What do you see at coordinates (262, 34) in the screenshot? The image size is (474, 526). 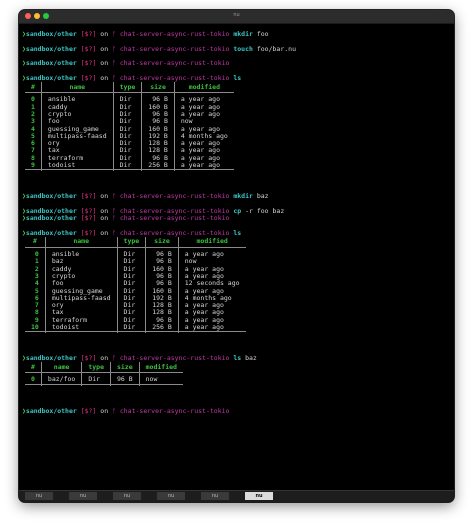 I see `command-args: foo` at bounding box center [262, 34].